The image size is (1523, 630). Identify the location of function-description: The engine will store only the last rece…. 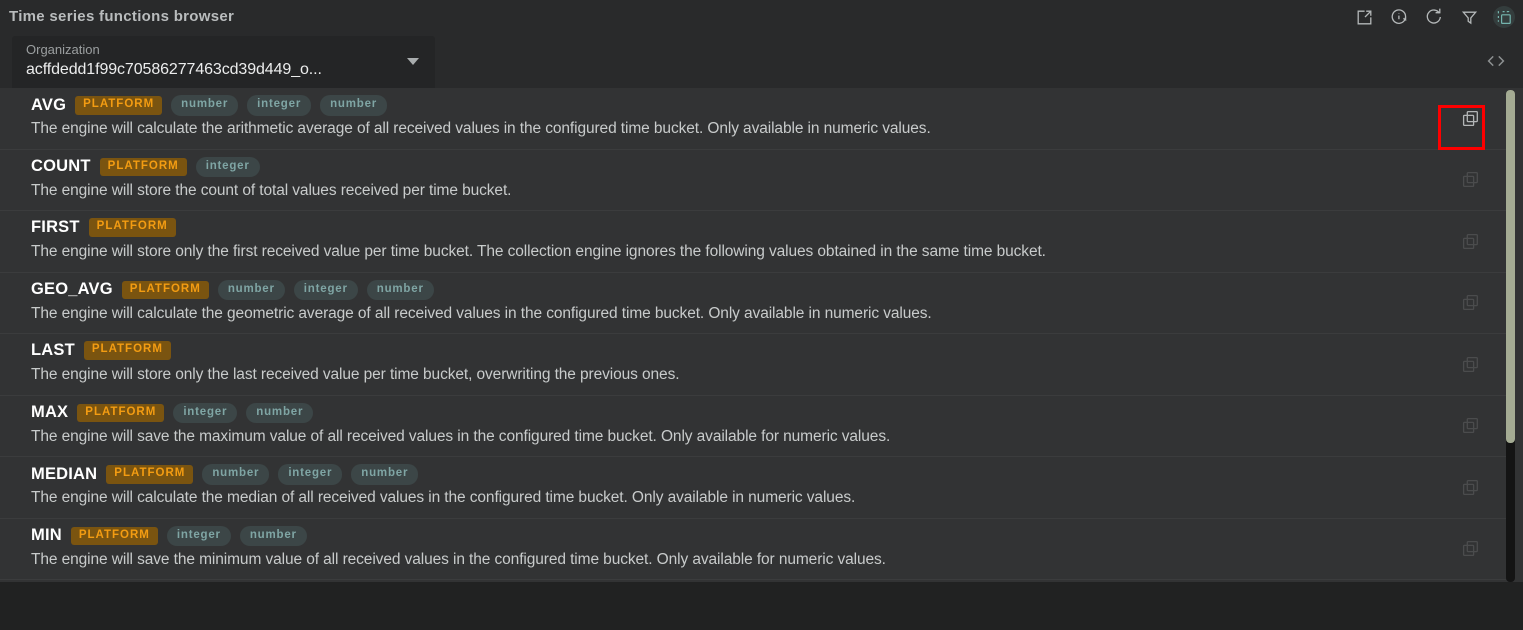
(355, 374).